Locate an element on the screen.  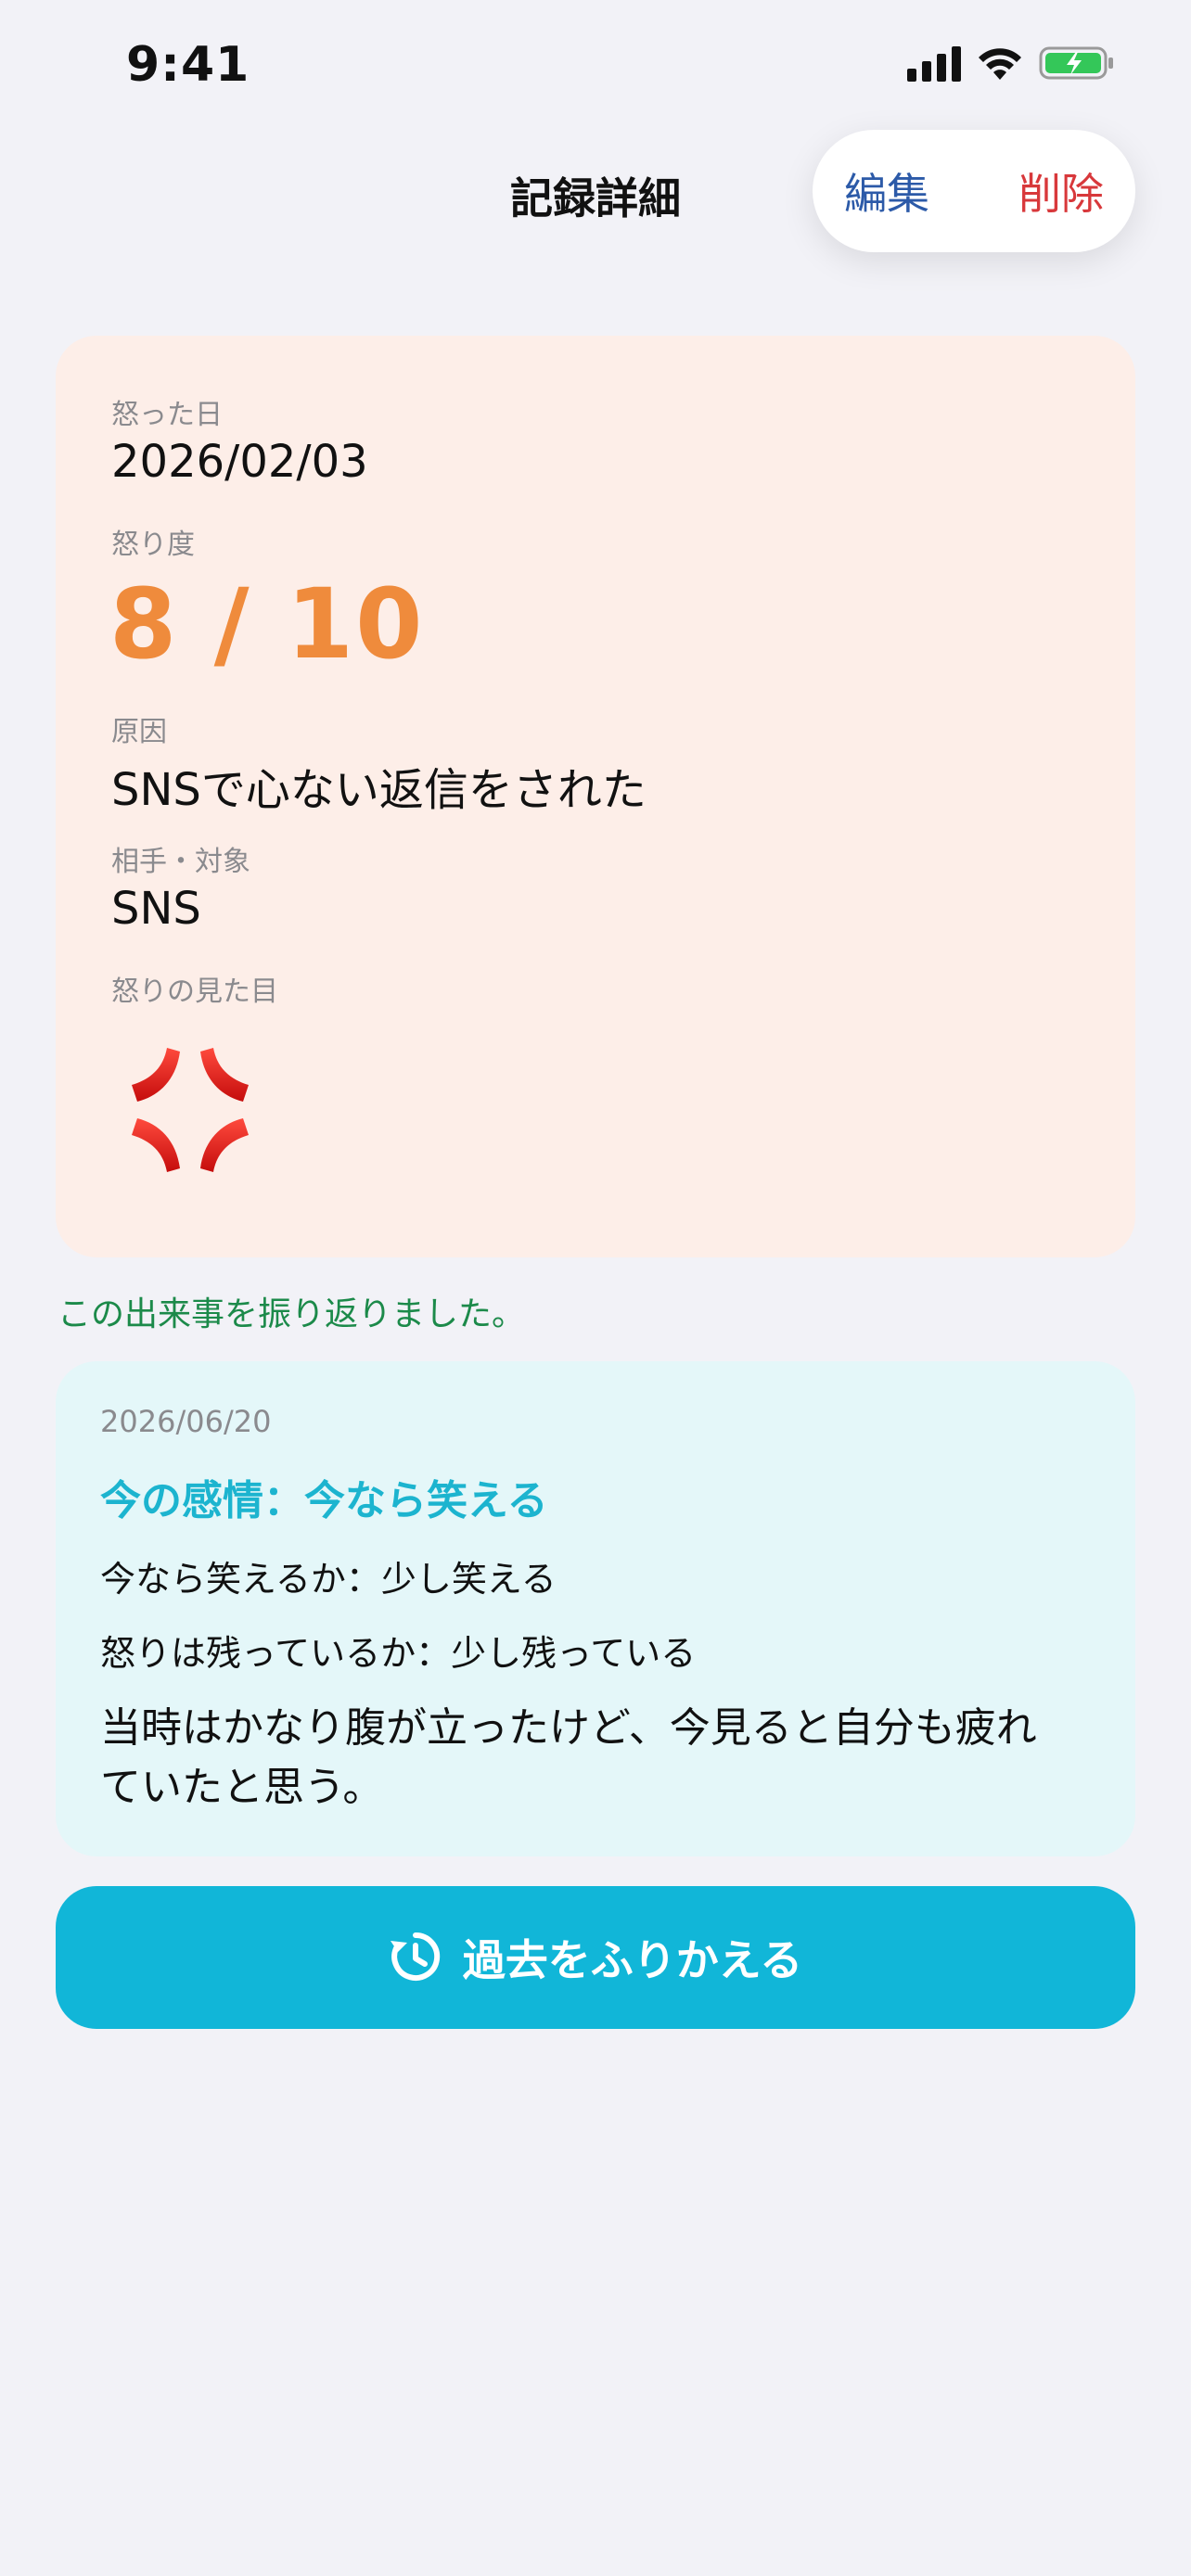
delete-button: 削除 is located at coordinates (1061, 191).